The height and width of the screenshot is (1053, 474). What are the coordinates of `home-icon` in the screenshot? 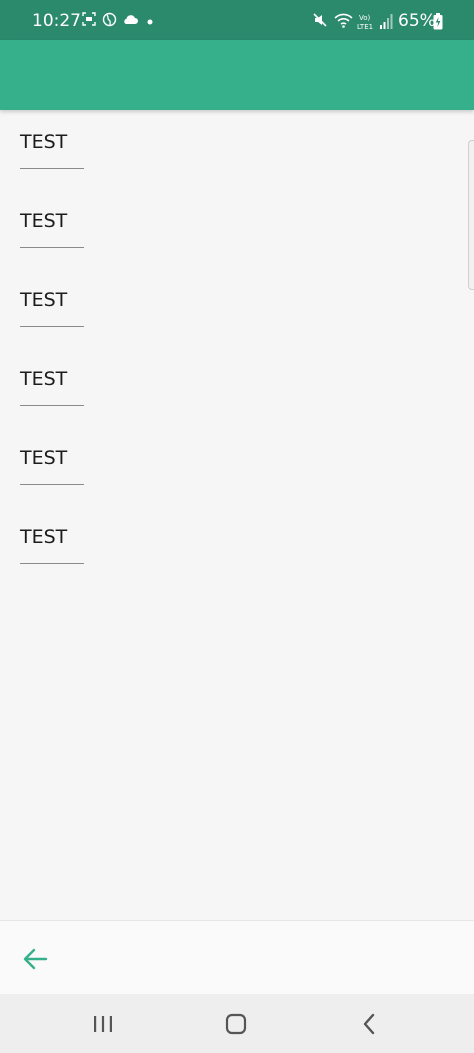 It's located at (236, 1024).